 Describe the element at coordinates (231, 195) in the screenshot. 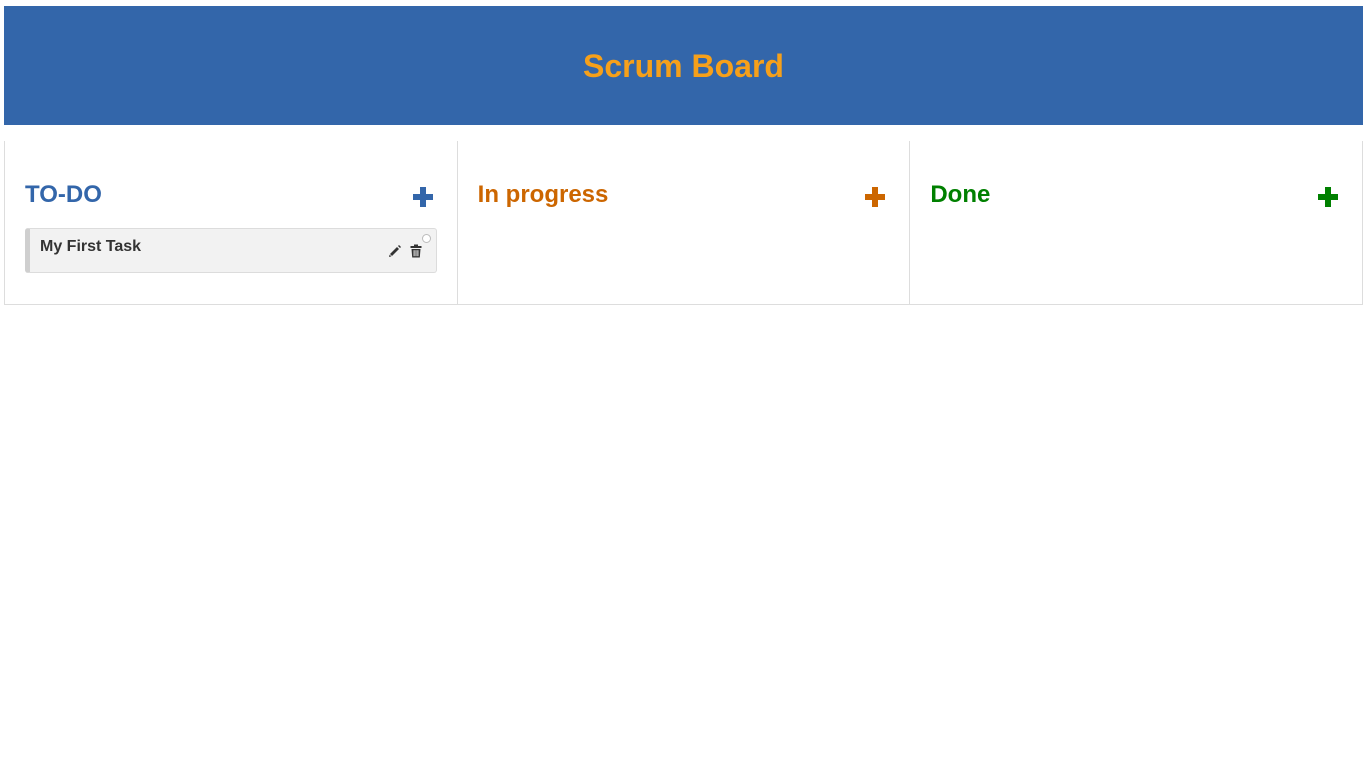

I see `column-header: TO-DO` at that location.